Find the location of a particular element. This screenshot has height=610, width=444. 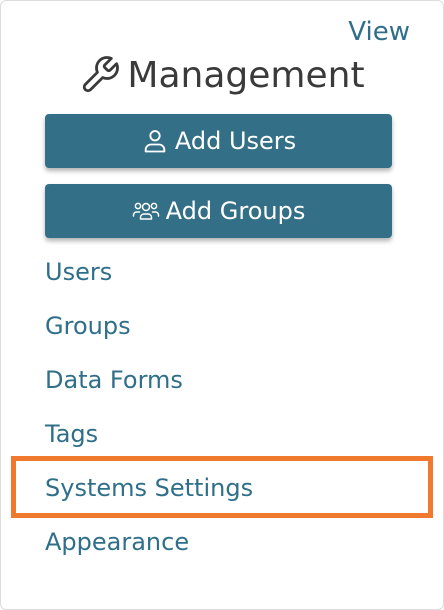

add-groups-label: Add Groups is located at coordinates (235, 211).